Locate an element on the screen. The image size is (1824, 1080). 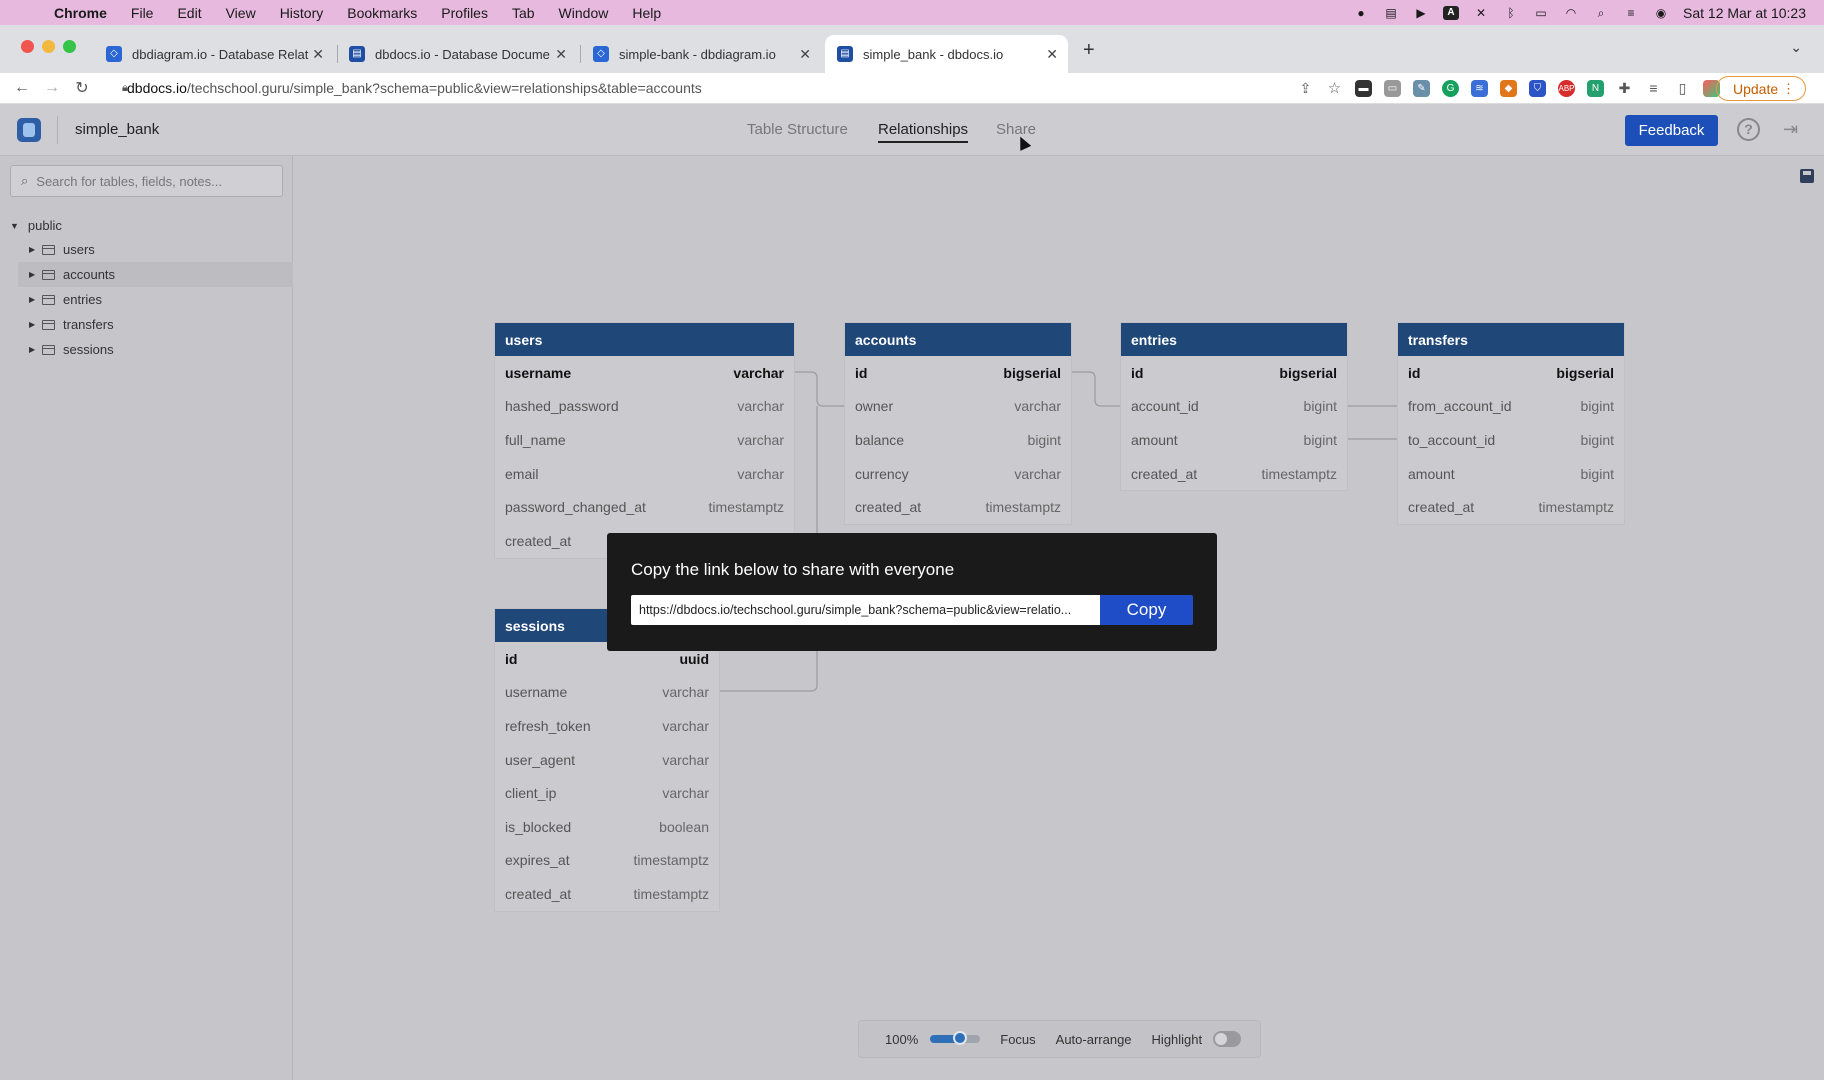
sidebar-item-accounts: ▶ accounts is located at coordinates (155, 274).